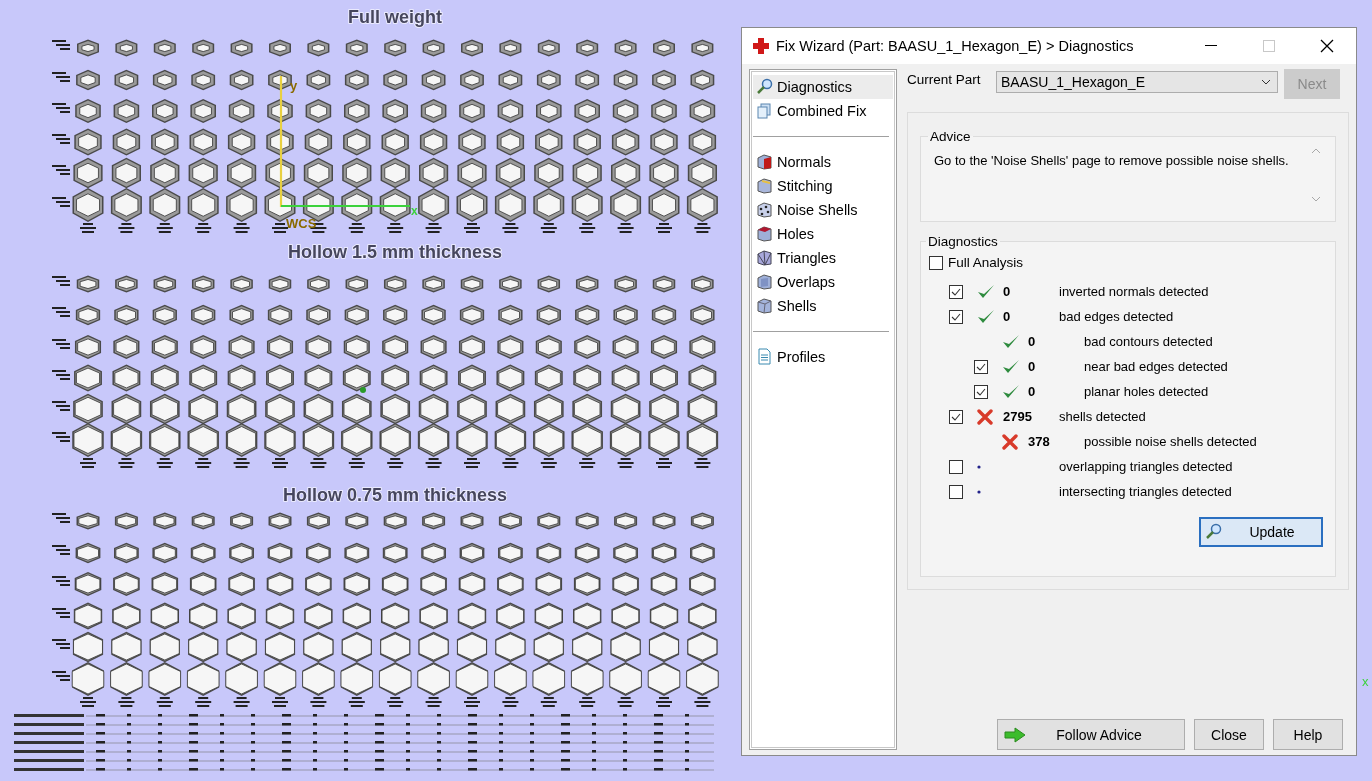 This screenshot has width=1372, height=781. Describe the element at coordinates (765, 357) in the screenshot. I see `document-icon` at that location.